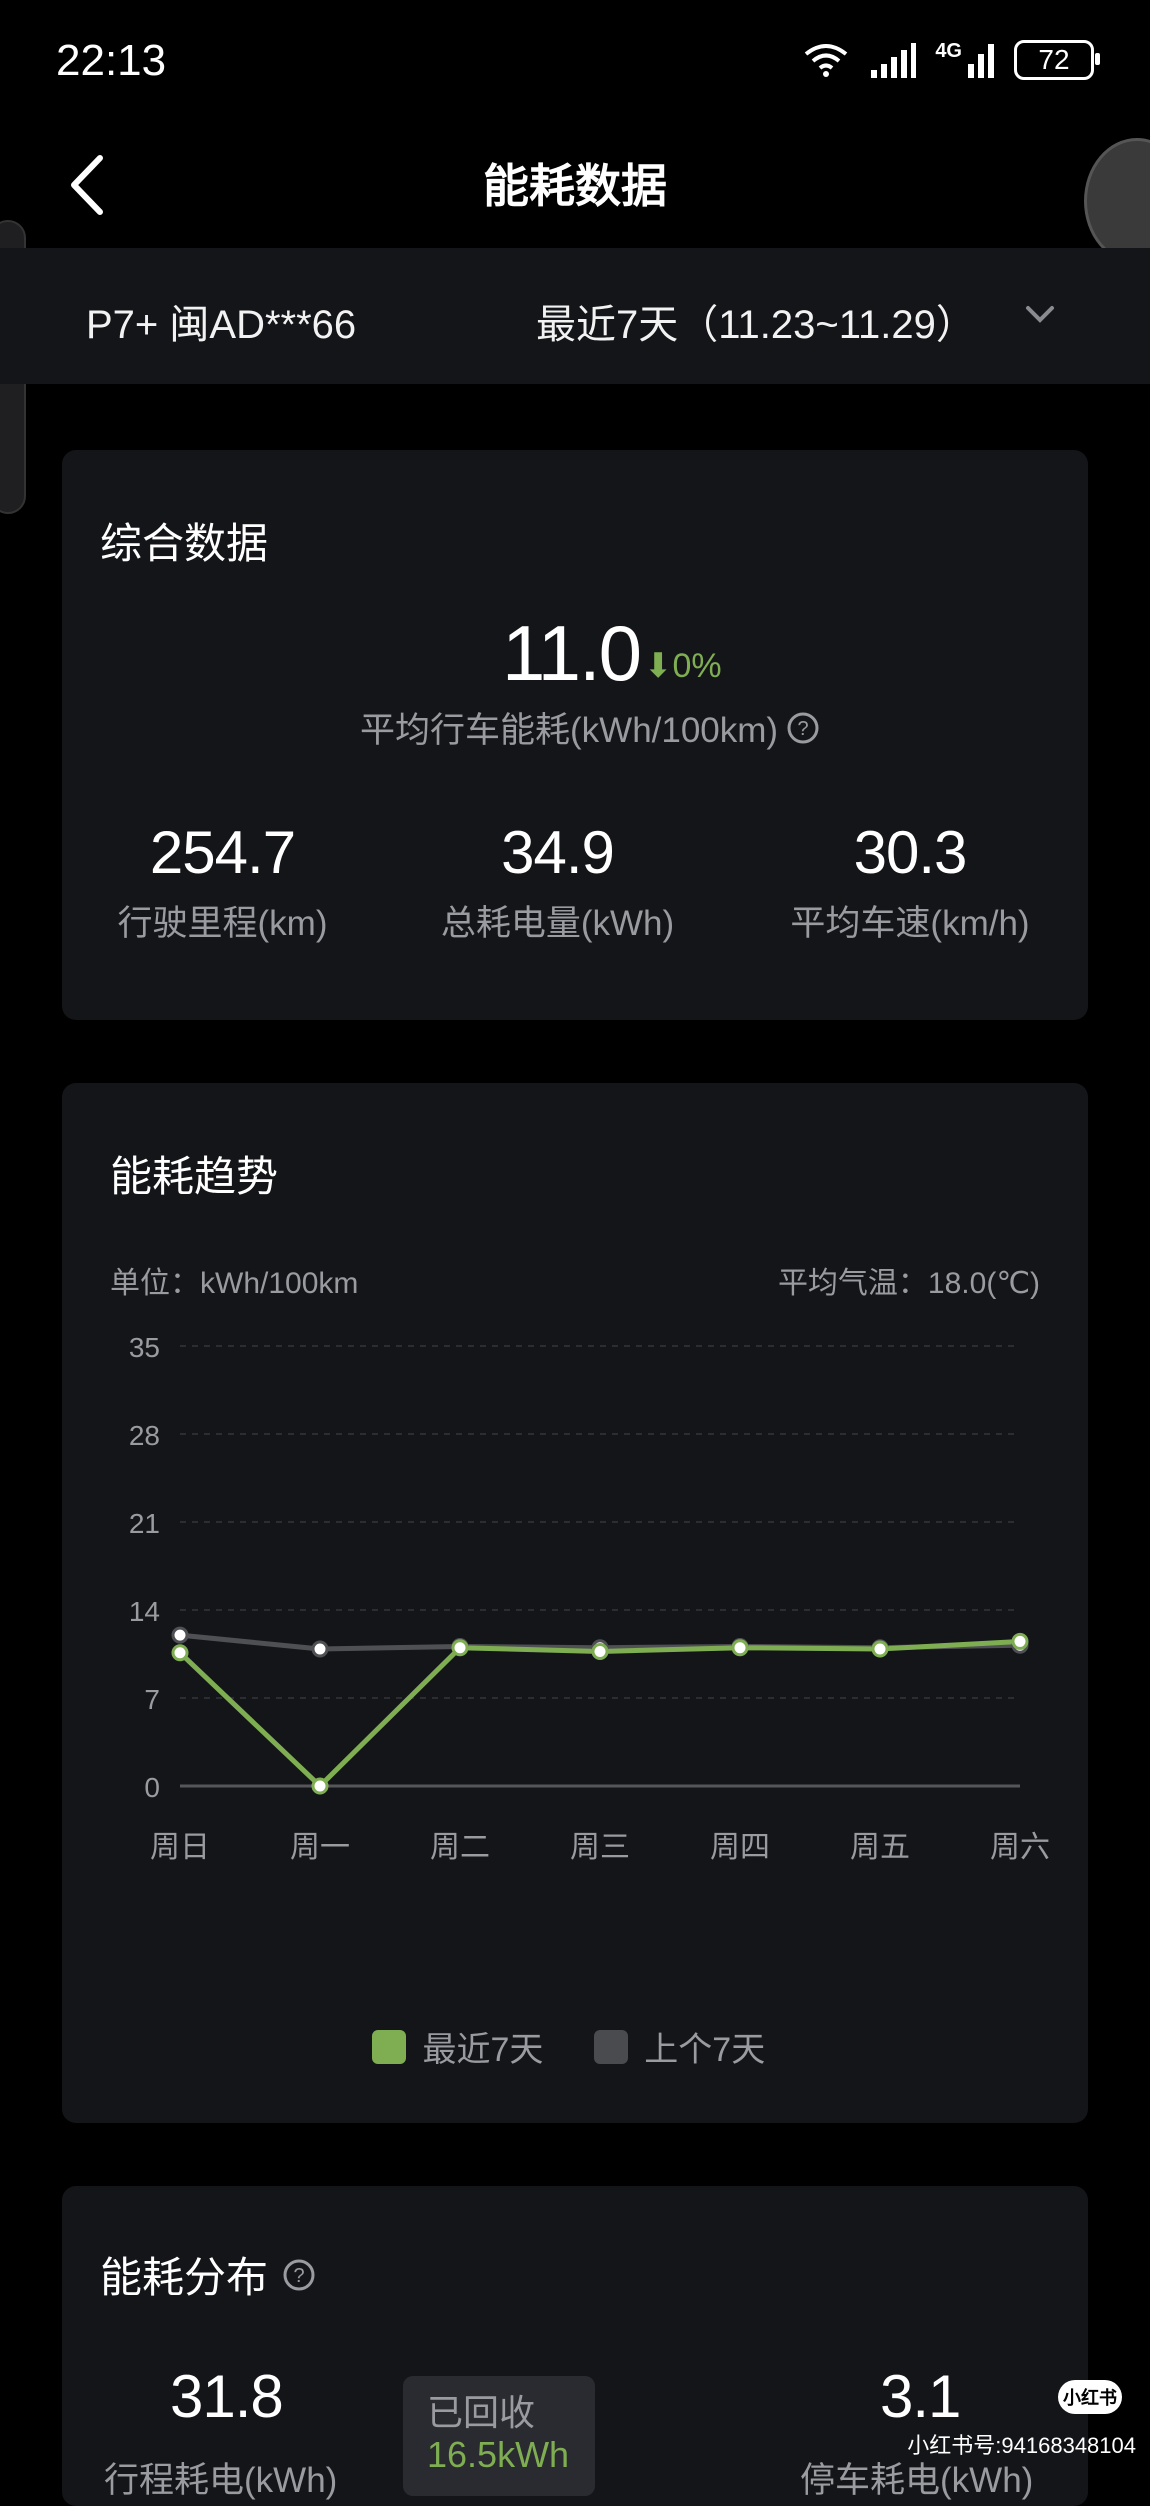 This screenshot has width=1150, height=2506. What do you see at coordinates (920, 2396) in the screenshot?
I see `parking-energy-value: 3.1` at bounding box center [920, 2396].